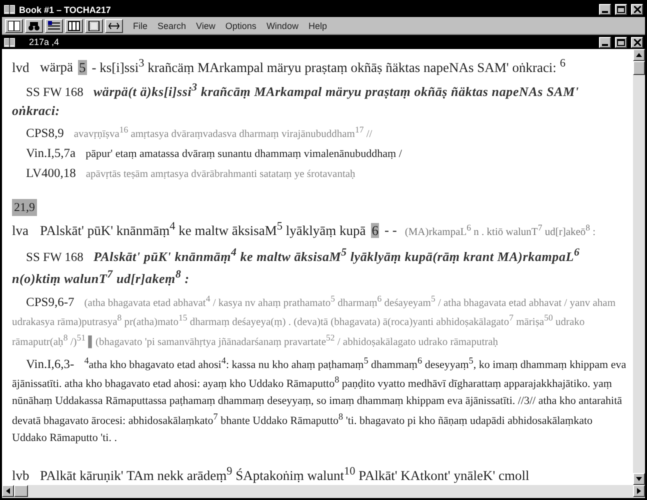  I want to click on scroll-right-button, so click(639, 491).